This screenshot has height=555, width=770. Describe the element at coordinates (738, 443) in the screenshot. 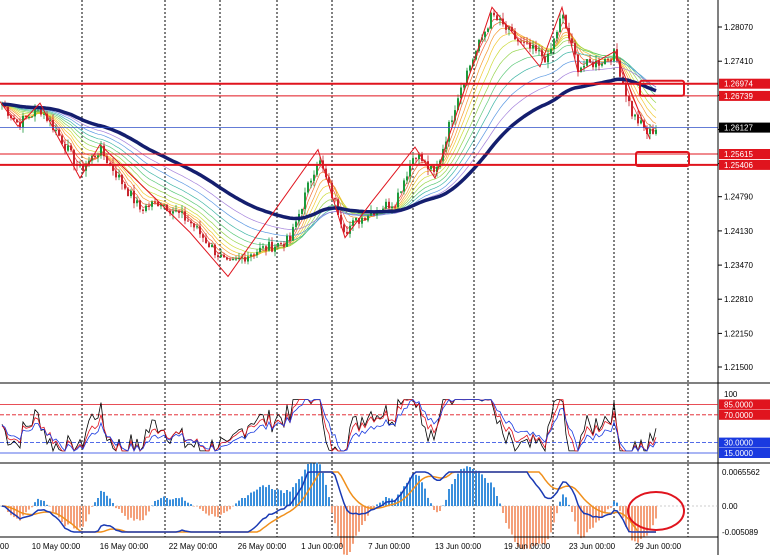

I see `rsi-label-text: 30.0000` at that location.